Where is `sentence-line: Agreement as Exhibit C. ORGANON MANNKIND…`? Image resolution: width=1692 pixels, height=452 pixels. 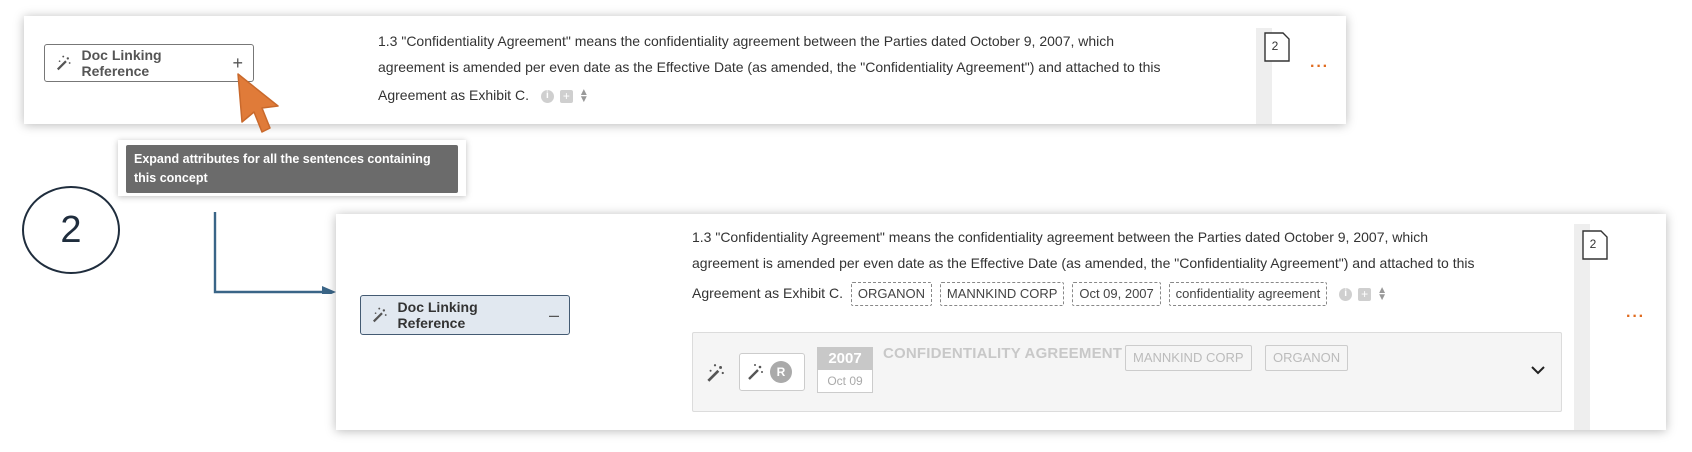 sentence-line: Agreement as Exhibit C. ORGANON MANNKIND… is located at coordinates (1083, 293).